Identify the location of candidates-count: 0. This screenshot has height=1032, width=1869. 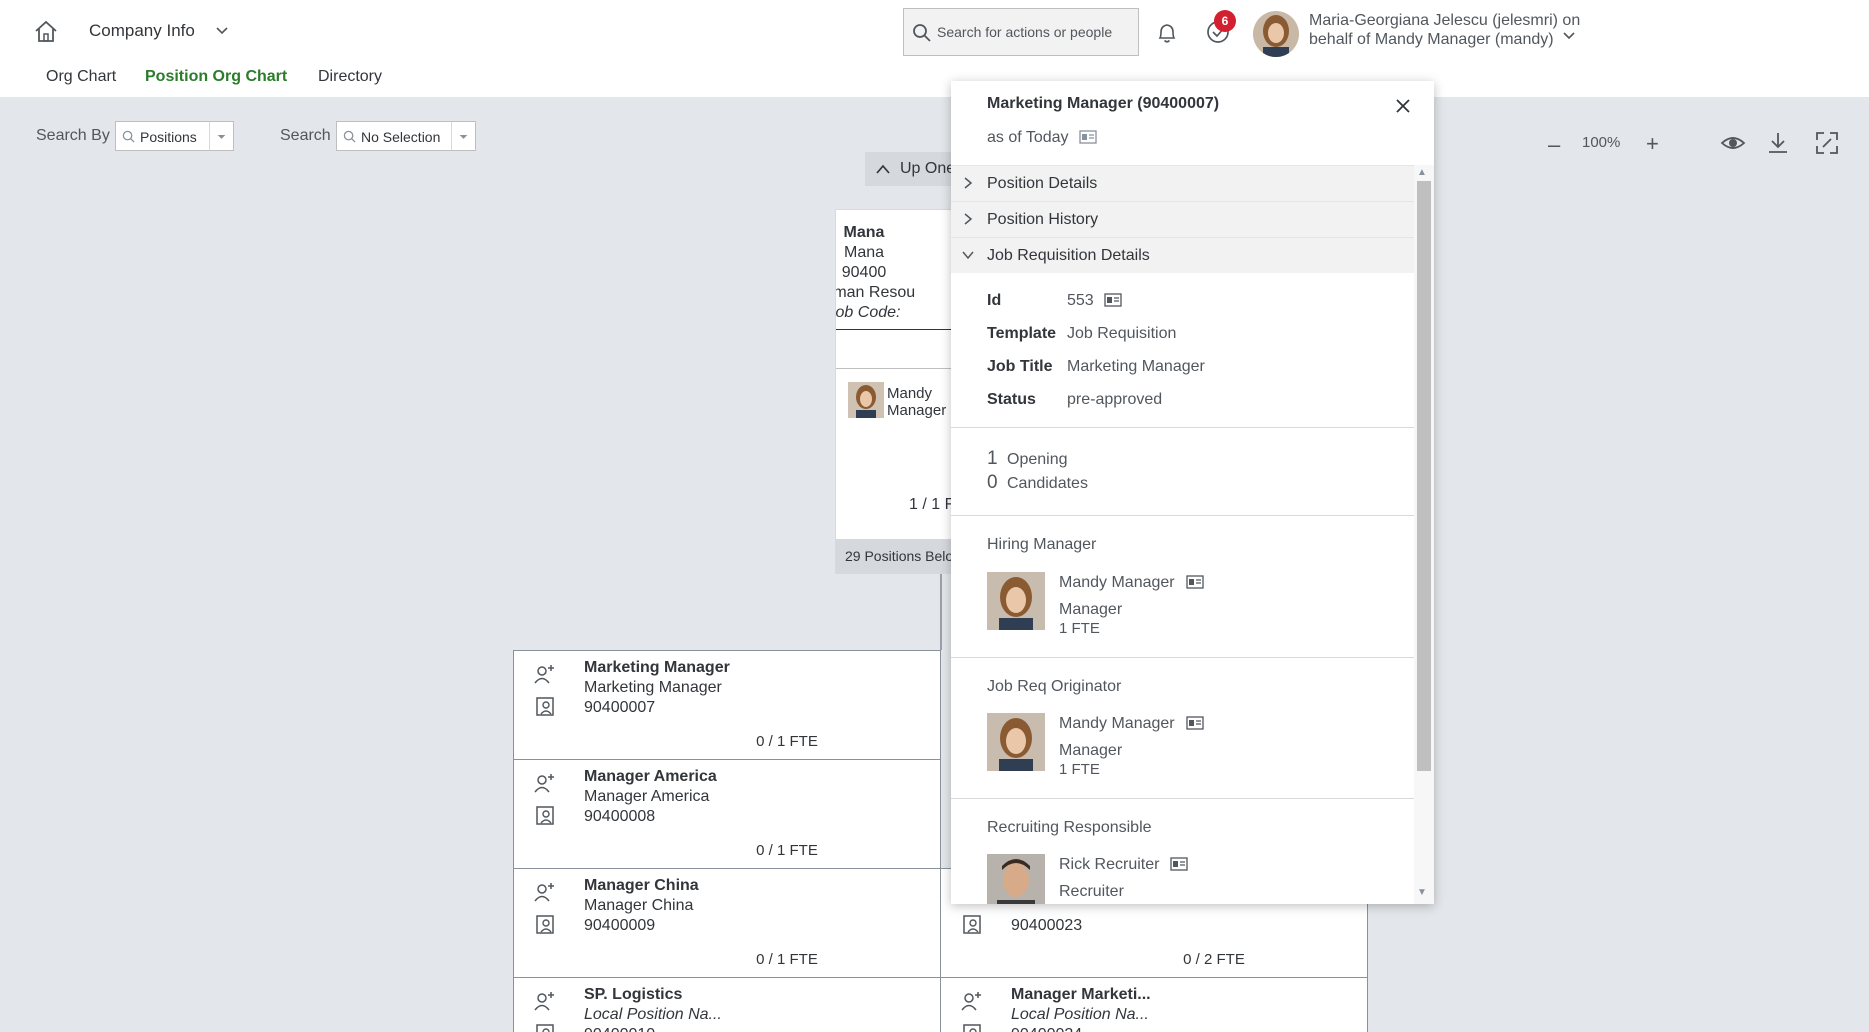
(992, 482).